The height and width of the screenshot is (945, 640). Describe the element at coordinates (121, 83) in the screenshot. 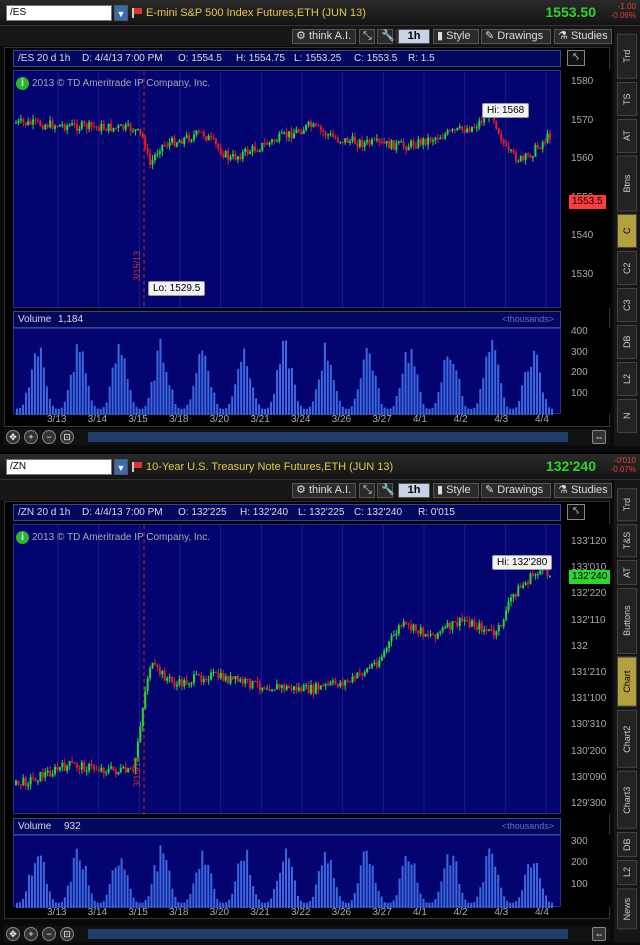

I see `copyright: 2013 © TD Ameritrade IP Company, Inc.` at that location.